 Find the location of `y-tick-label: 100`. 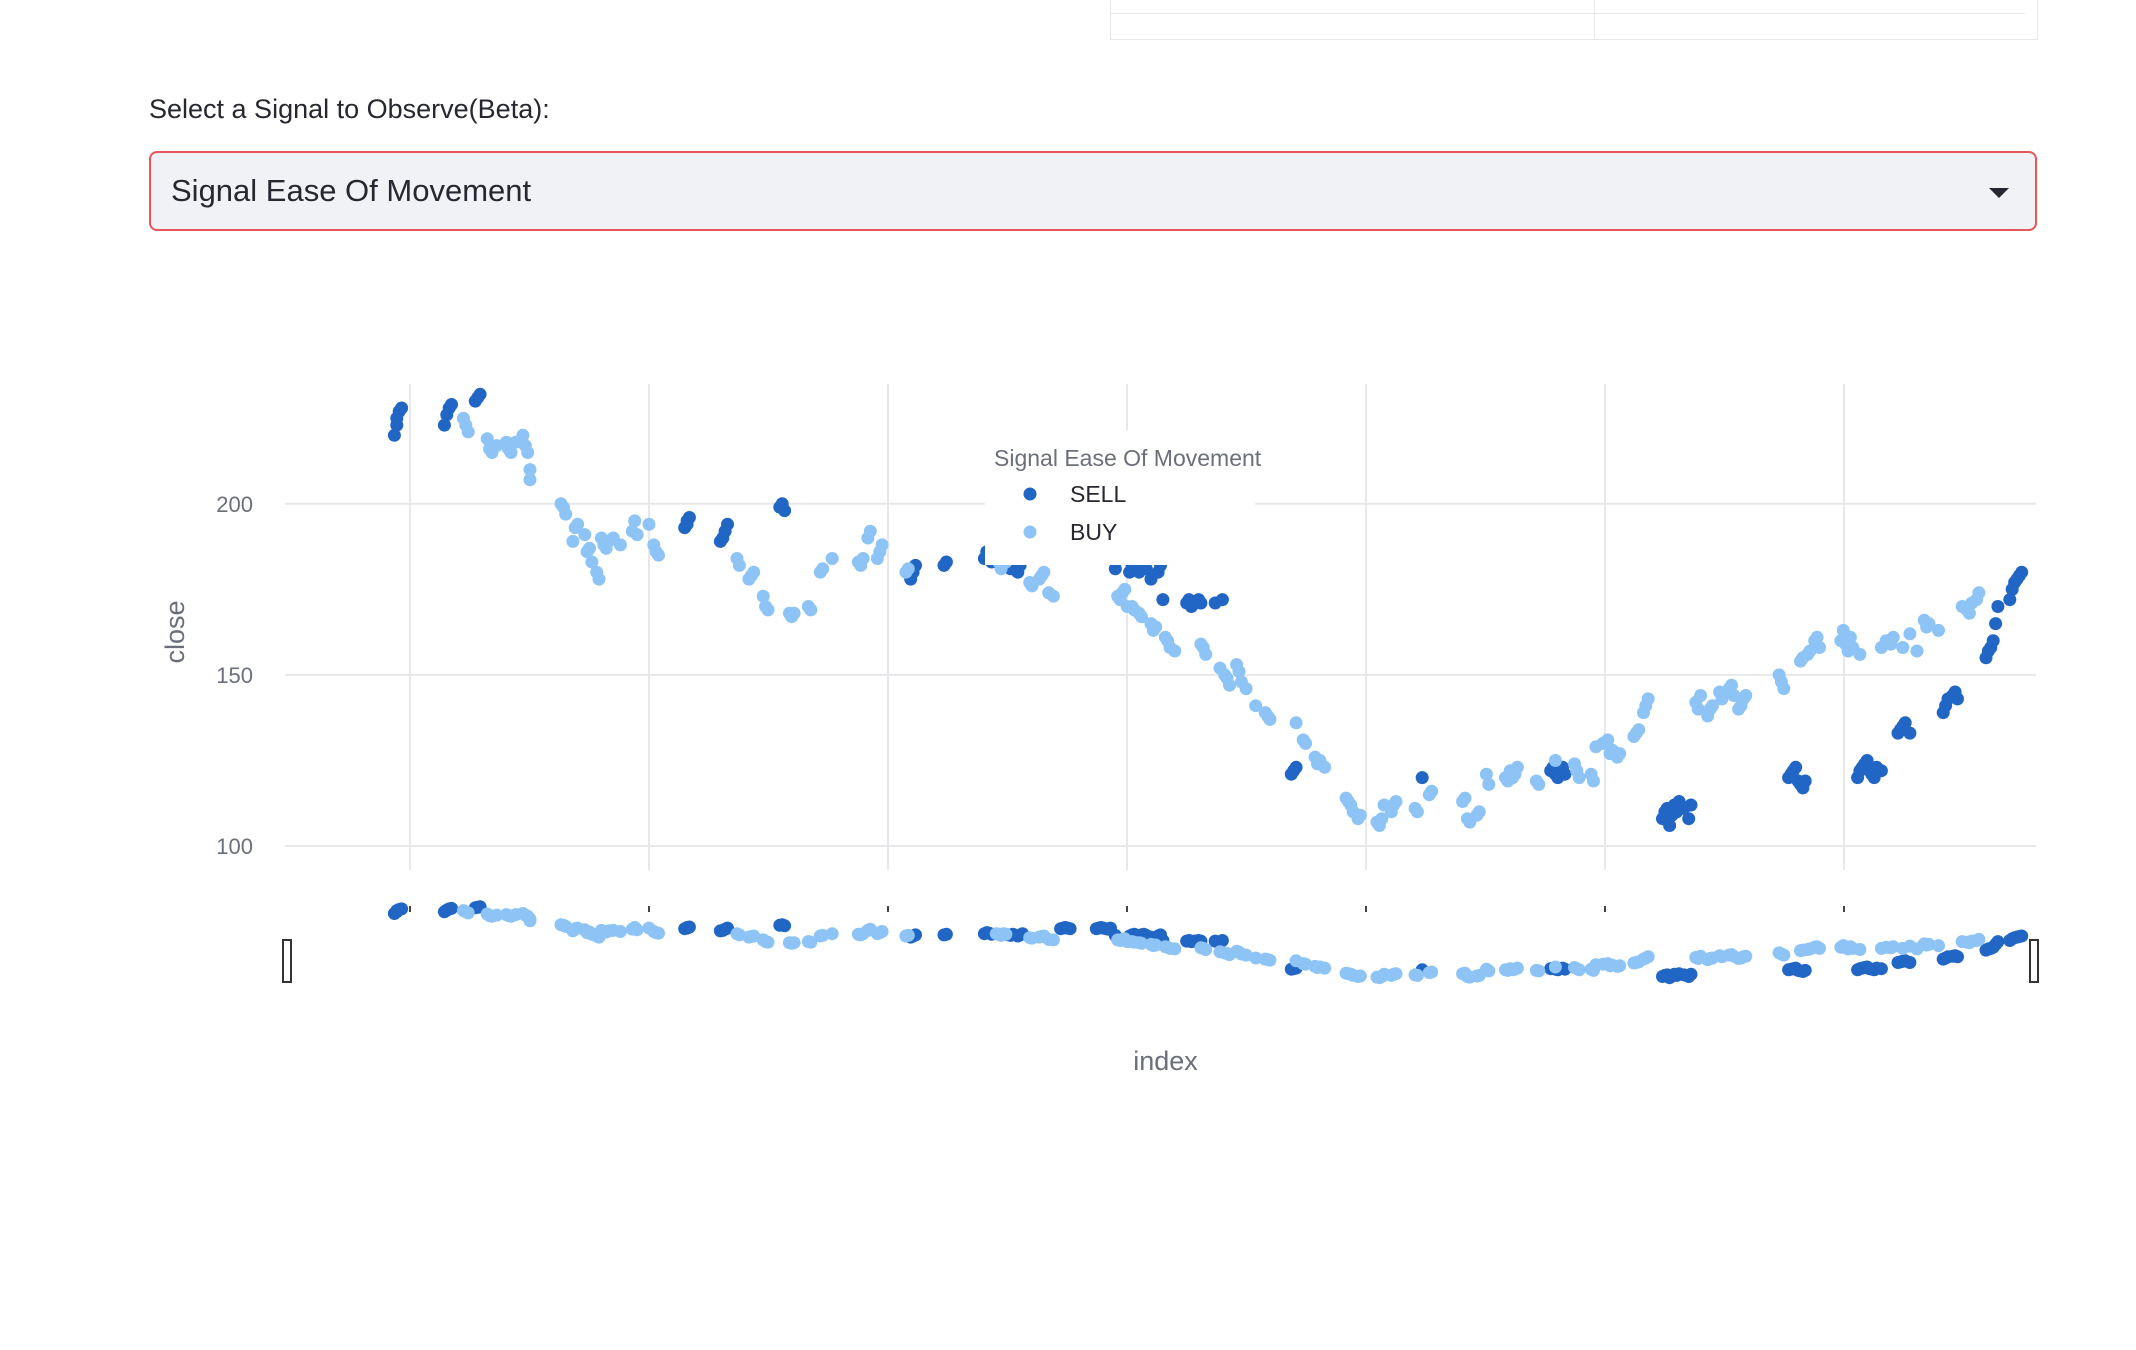

y-tick-label: 100 is located at coordinates (234, 846).